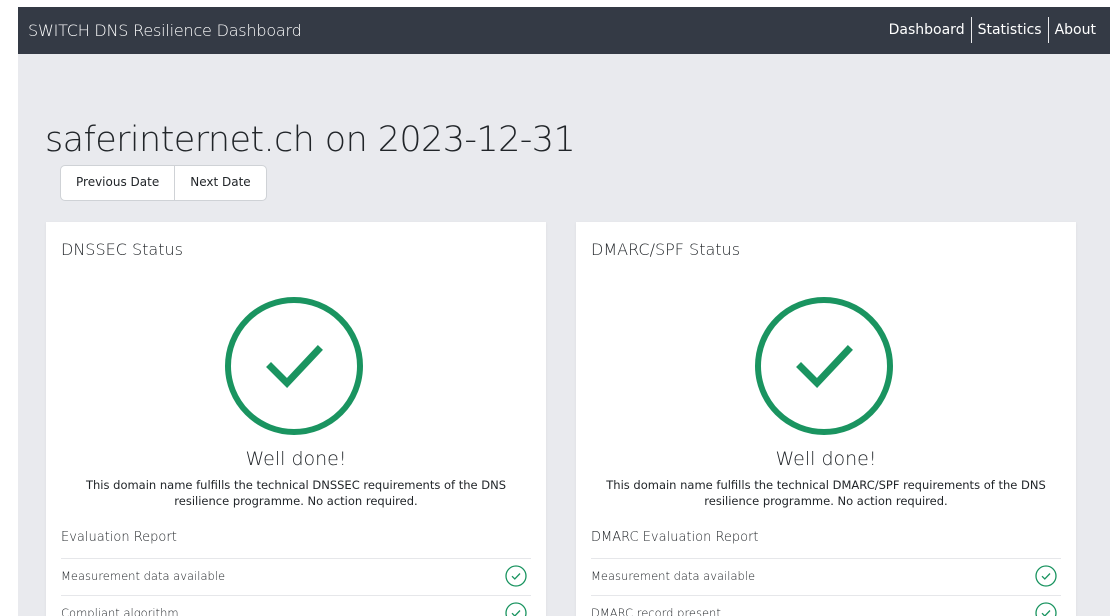  Describe the element at coordinates (666, 249) in the screenshot. I see `card-title: DMARC/SPF Status` at that location.